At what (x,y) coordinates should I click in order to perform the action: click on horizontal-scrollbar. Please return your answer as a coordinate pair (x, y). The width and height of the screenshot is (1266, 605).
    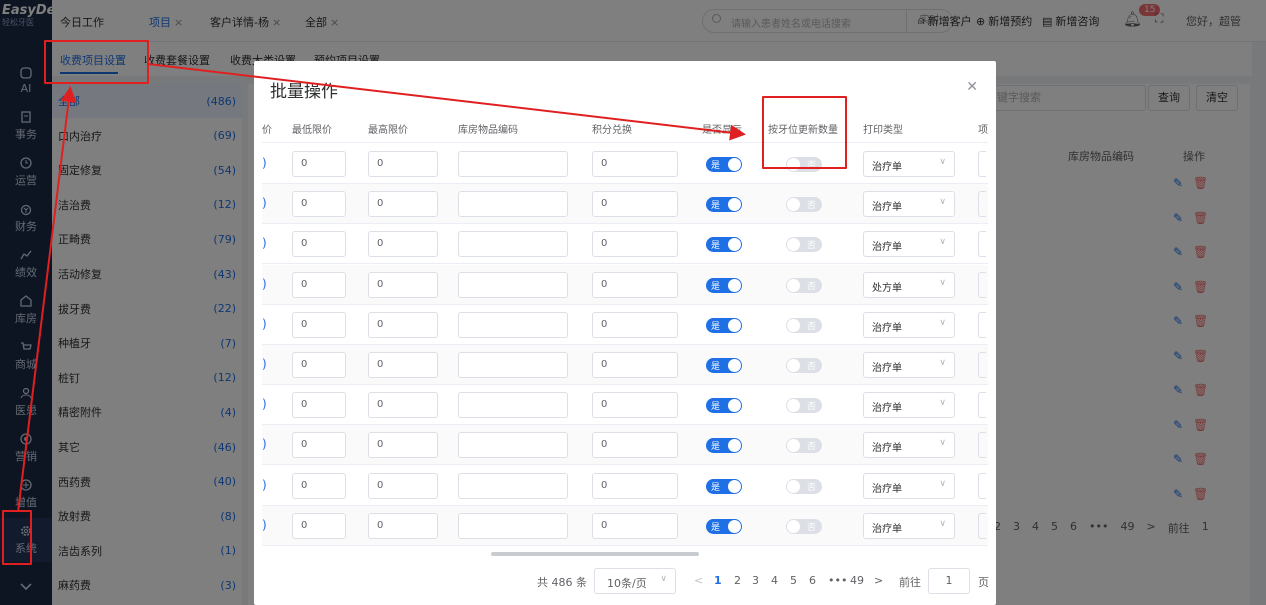
    Looking at the image, I should click on (595, 554).